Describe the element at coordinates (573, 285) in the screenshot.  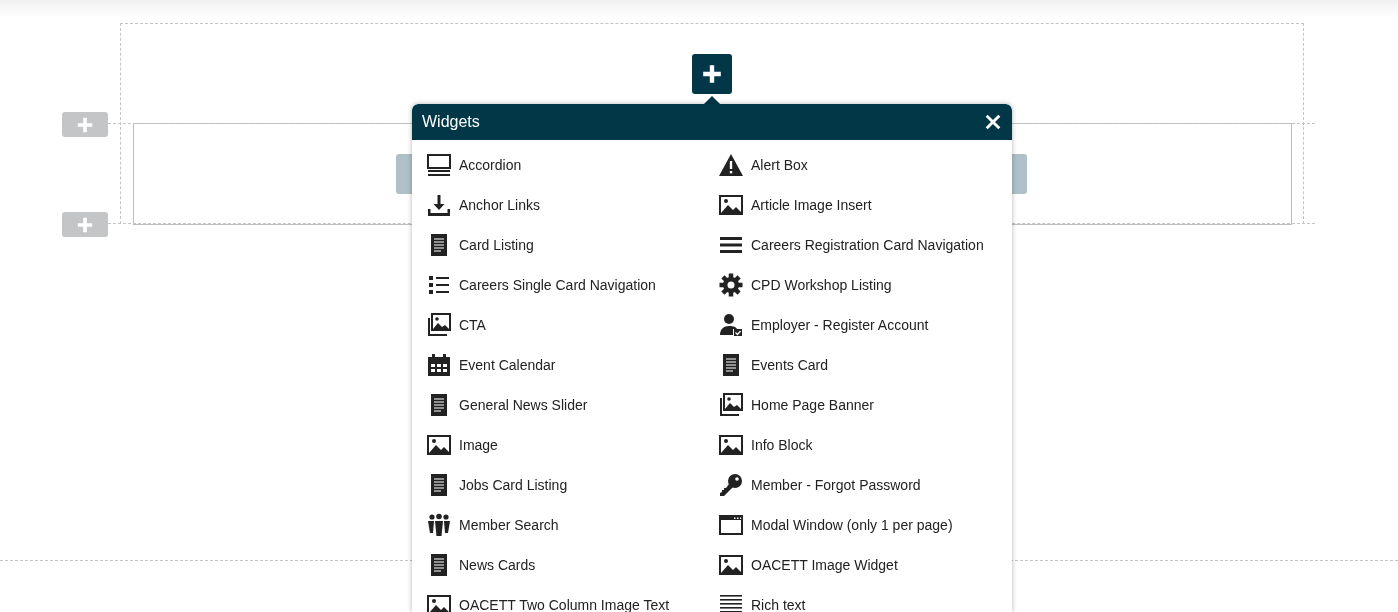
I see `widget-option: Careers Single Card Navigation` at that location.